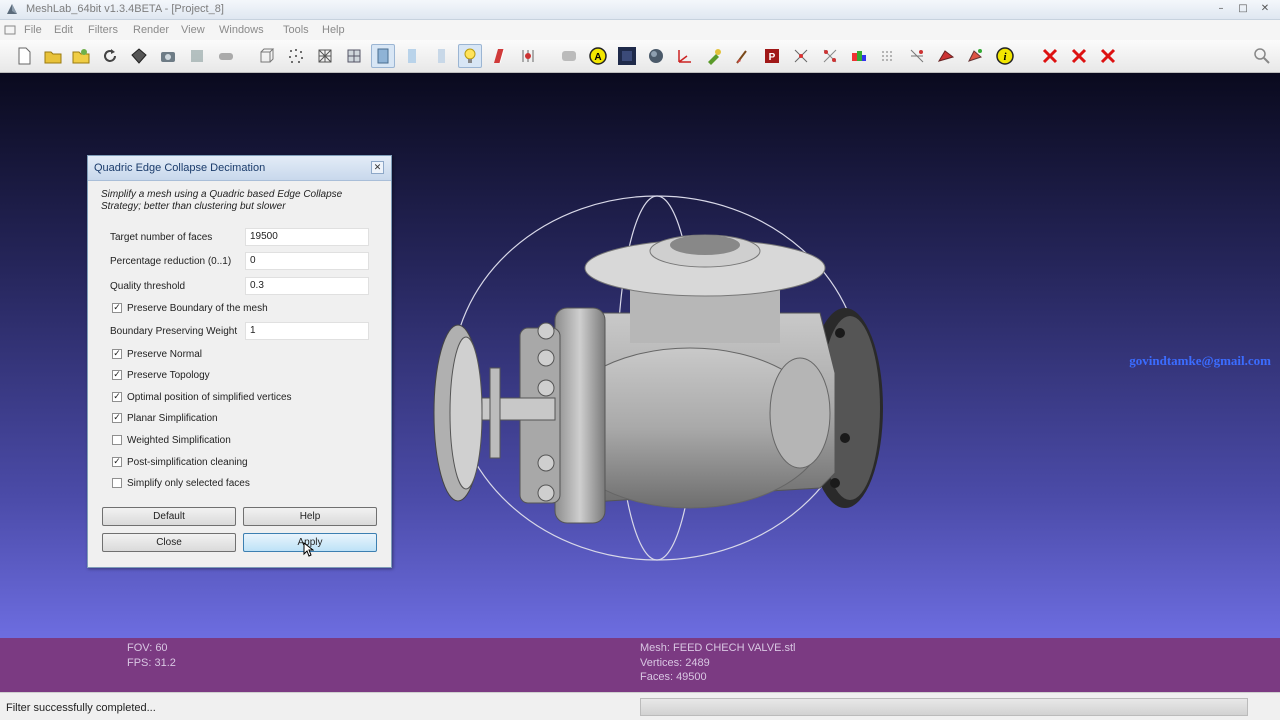 This screenshot has width=1280, height=720. Describe the element at coordinates (171, 261) in the screenshot. I see `percentage-reduction-label: Percentage reduction (0..1)` at that location.